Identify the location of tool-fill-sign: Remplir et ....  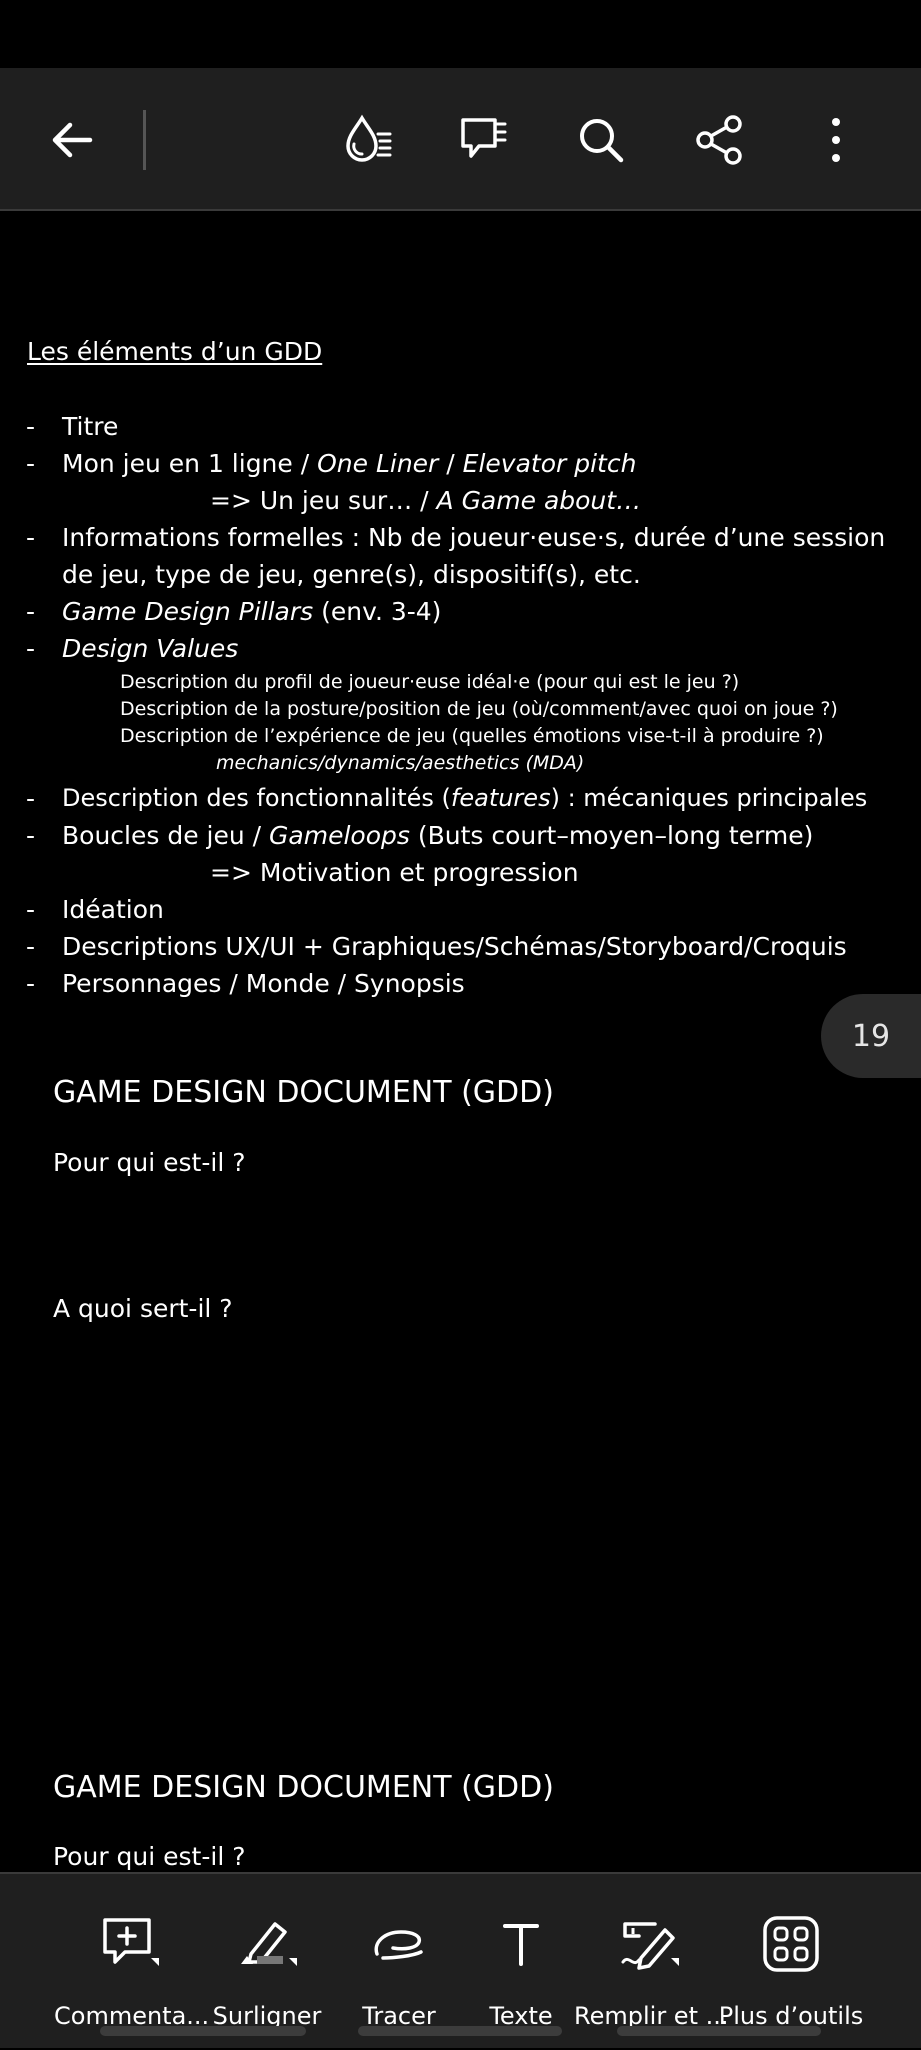
(651, 1962).